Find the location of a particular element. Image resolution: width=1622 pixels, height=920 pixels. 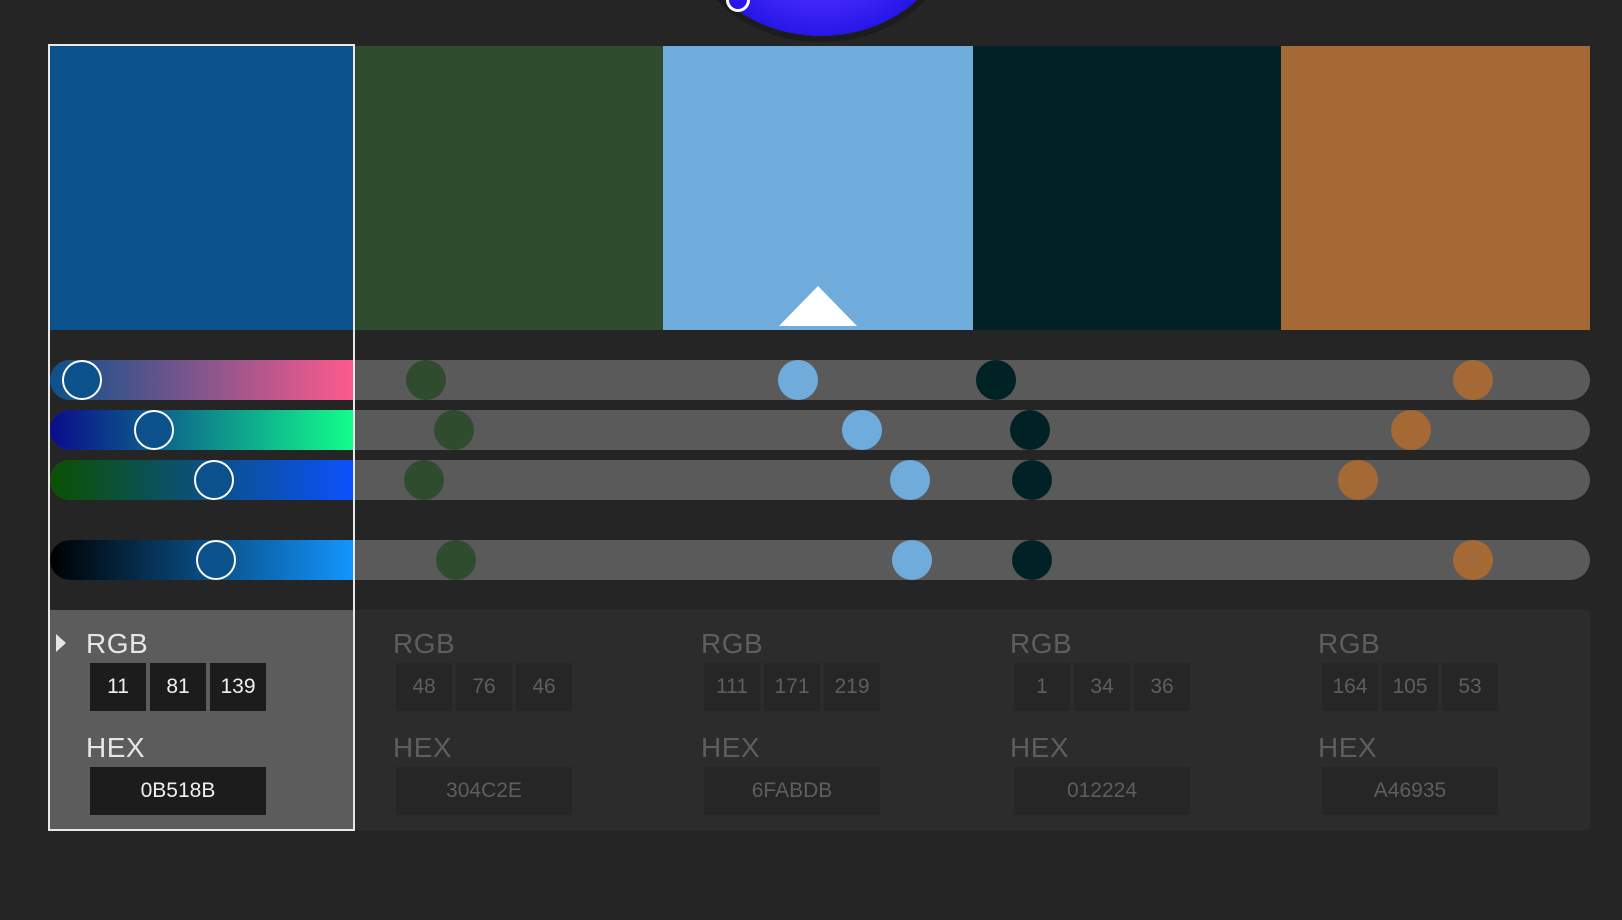

red-input: 1 is located at coordinates (1042, 687).